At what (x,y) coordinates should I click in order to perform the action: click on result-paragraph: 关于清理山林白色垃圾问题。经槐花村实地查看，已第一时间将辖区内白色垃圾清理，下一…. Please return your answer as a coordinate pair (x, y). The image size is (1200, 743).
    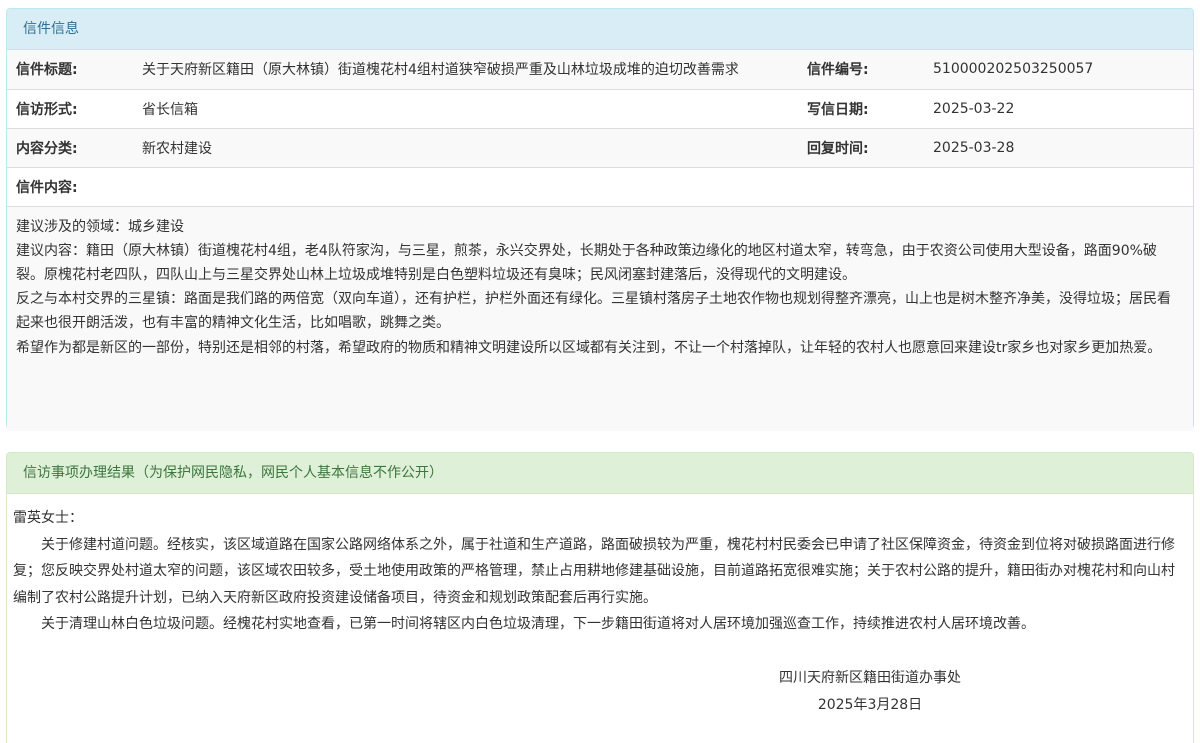
    Looking at the image, I should click on (538, 624).